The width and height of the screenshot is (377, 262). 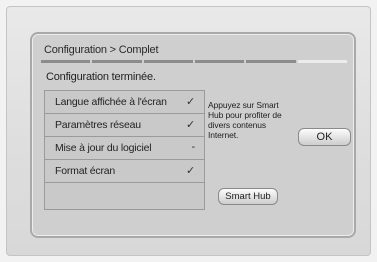 I want to click on step-label: Mise à jour du logiciel, so click(x=103, y=148).